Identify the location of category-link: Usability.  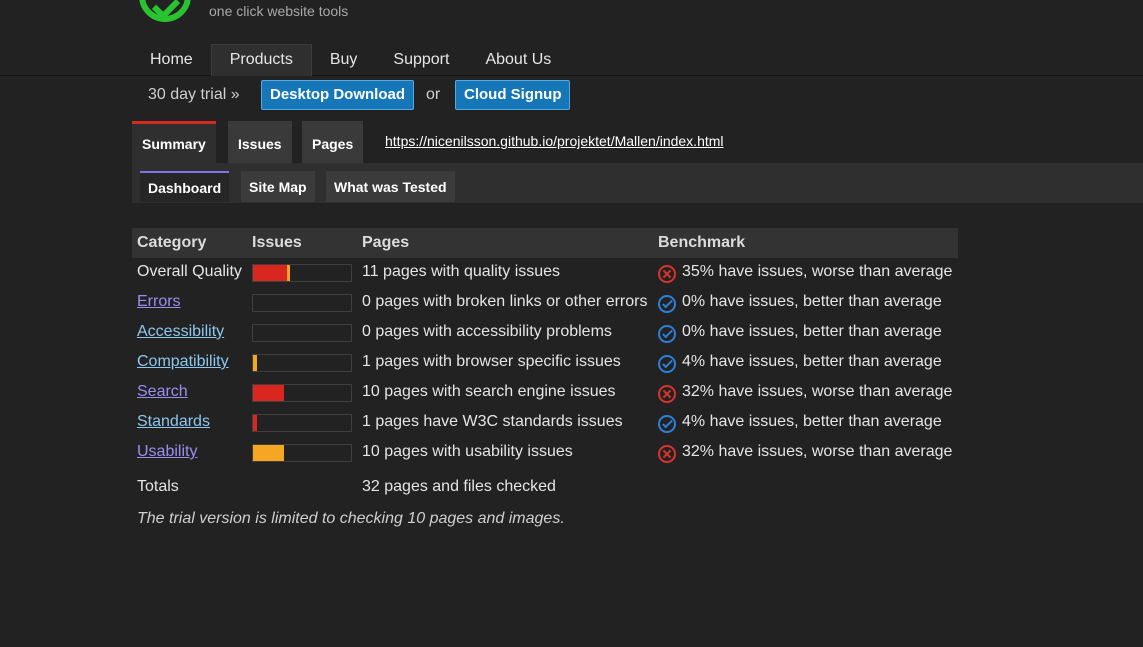
(167, 452).